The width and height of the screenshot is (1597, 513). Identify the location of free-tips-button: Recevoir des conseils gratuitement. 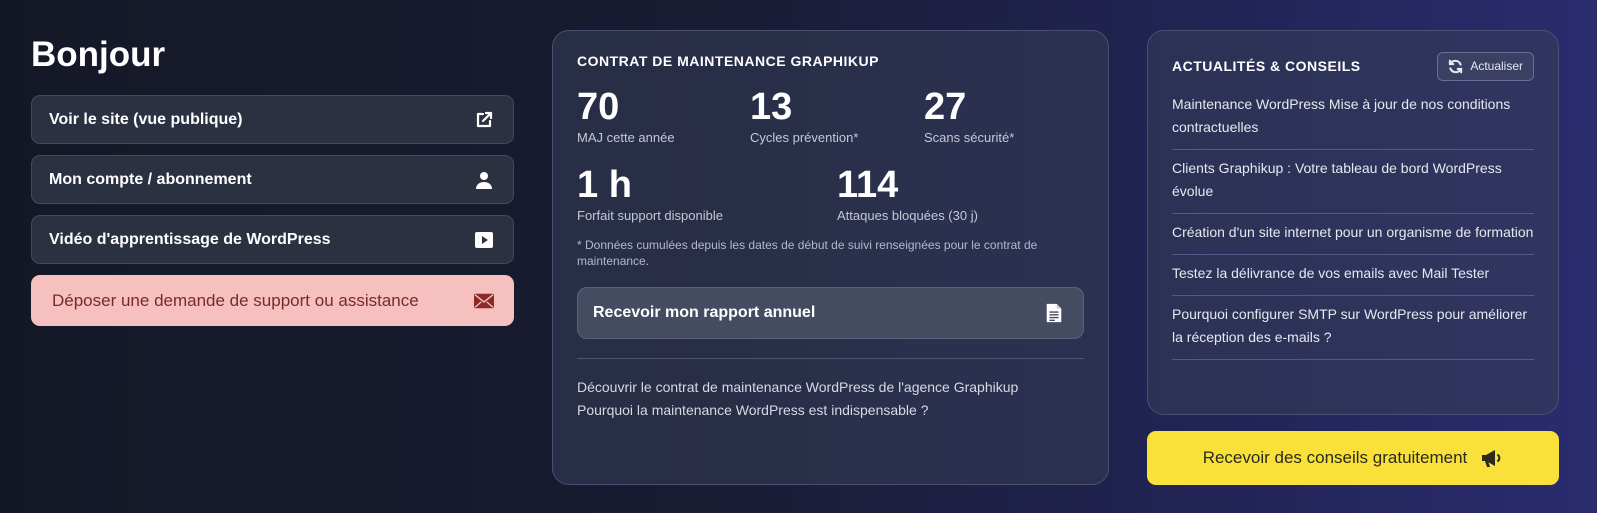
(1353, 458).